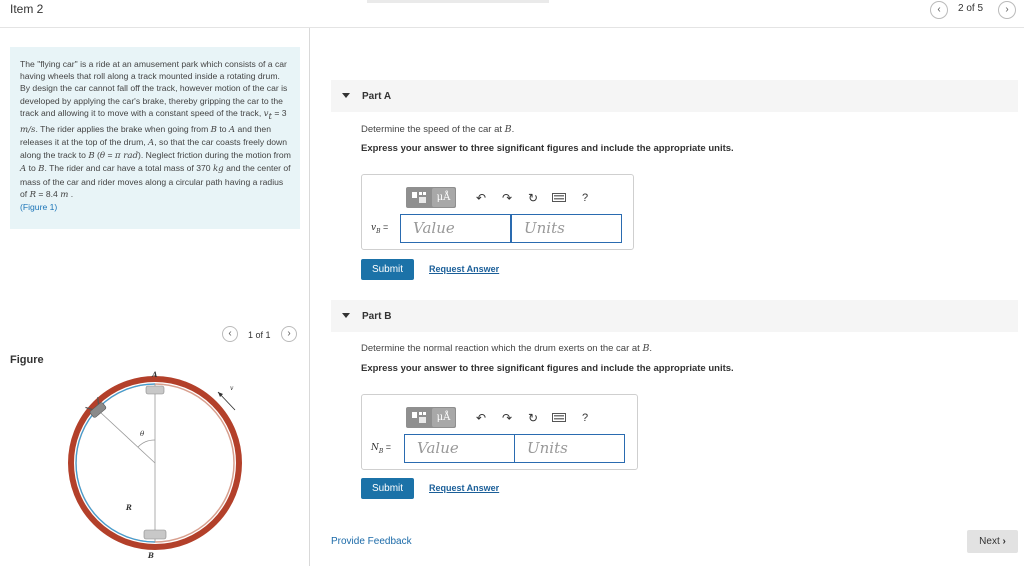 Image resolution: width=1024 pixels, height=566 pixels. I want to click on part-b-answer-box: μÅ ↶ ↷ ↻ ? NB = Value Units, so click(499, 432).